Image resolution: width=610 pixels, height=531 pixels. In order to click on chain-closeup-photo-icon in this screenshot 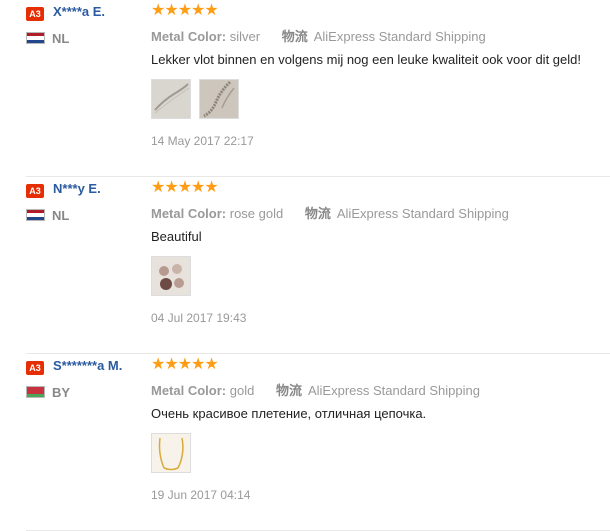, I will do `click(219, 99)`.